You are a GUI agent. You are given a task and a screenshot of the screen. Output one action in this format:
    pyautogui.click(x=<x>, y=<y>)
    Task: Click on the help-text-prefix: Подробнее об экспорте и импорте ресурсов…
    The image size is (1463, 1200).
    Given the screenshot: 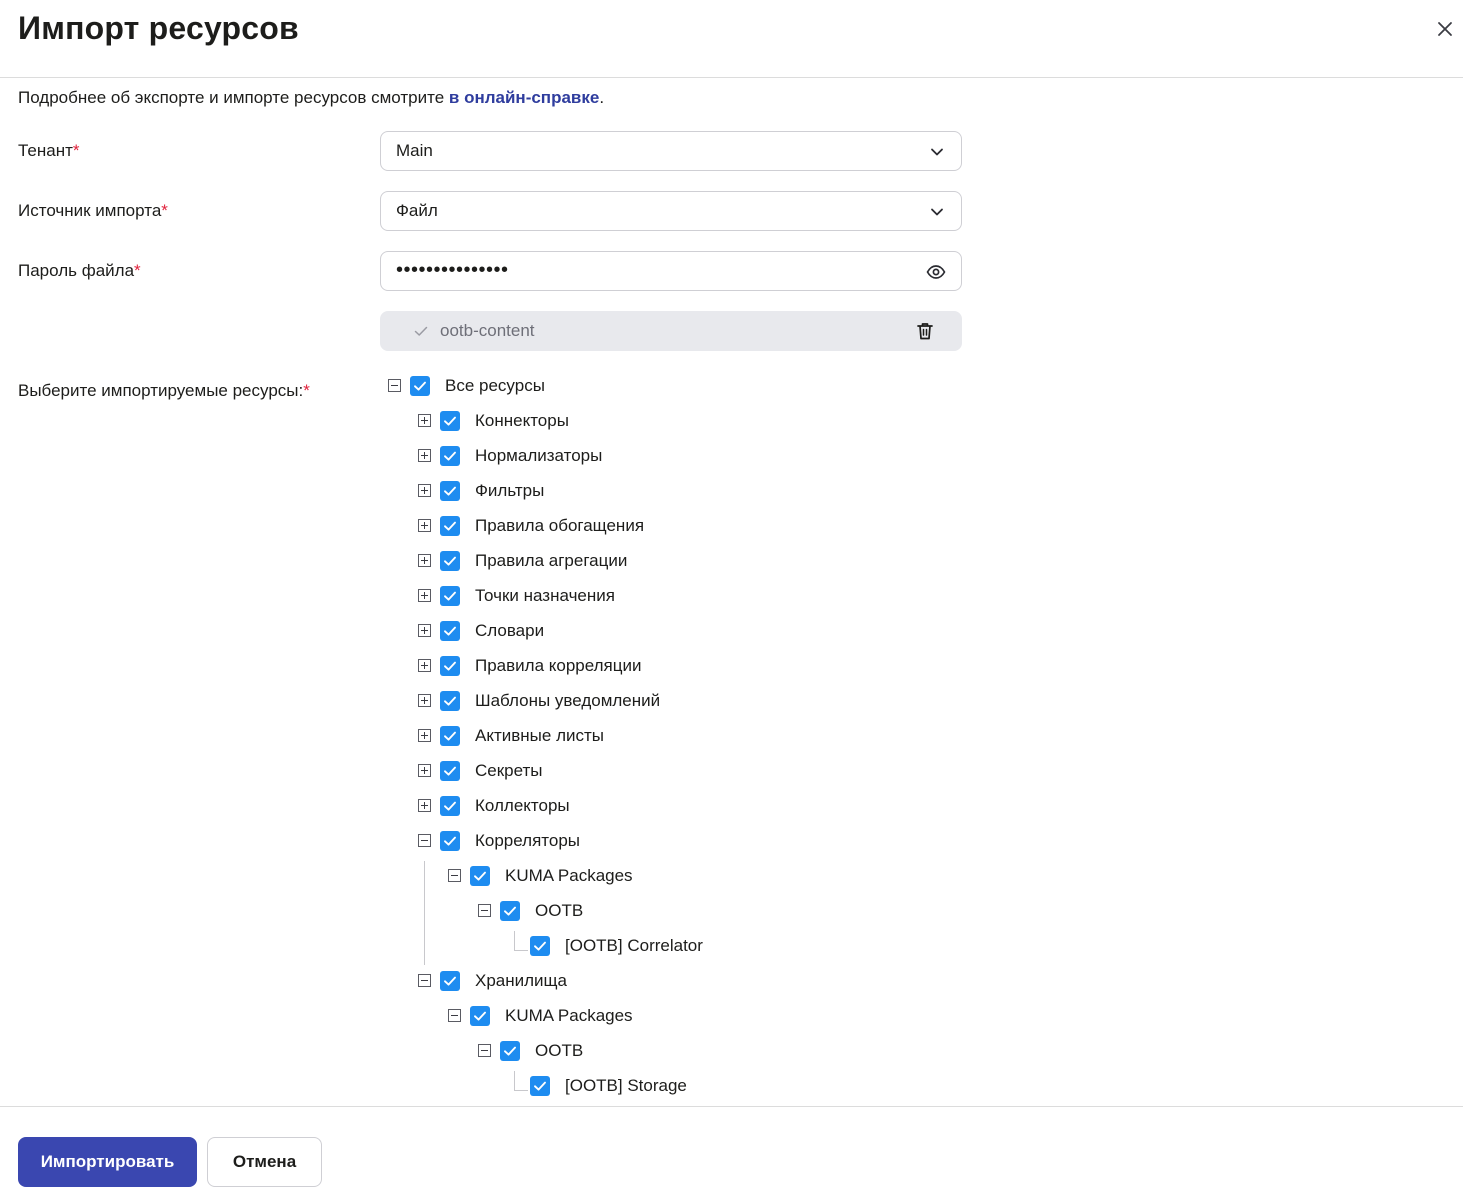 What is the action you would take?
    pyautogui.click(x=233, y=97)
    